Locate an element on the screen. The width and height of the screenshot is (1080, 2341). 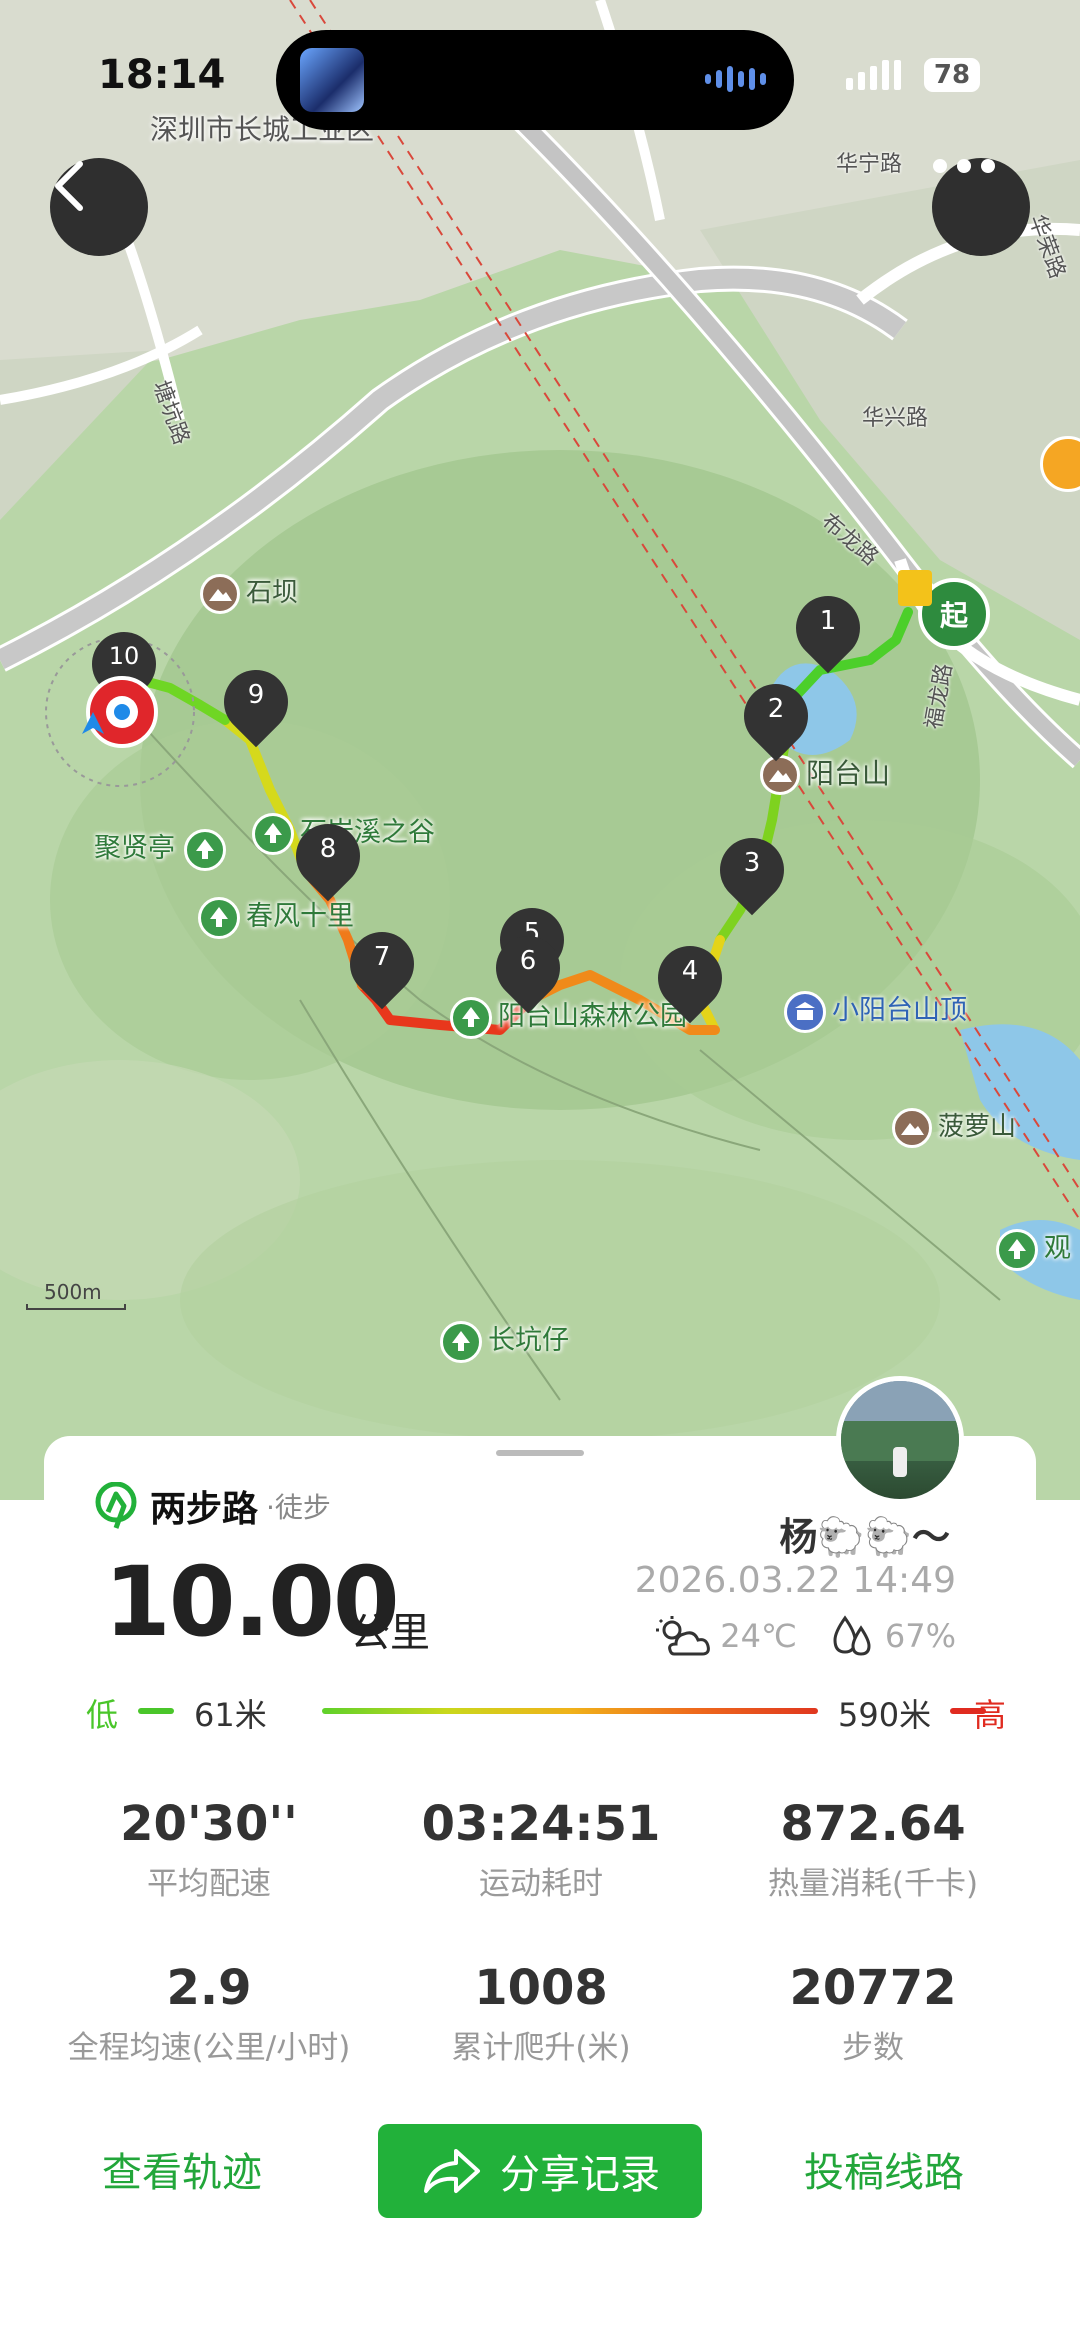
elevation-high-value: 590米 is located at coordinates (885, 1715).